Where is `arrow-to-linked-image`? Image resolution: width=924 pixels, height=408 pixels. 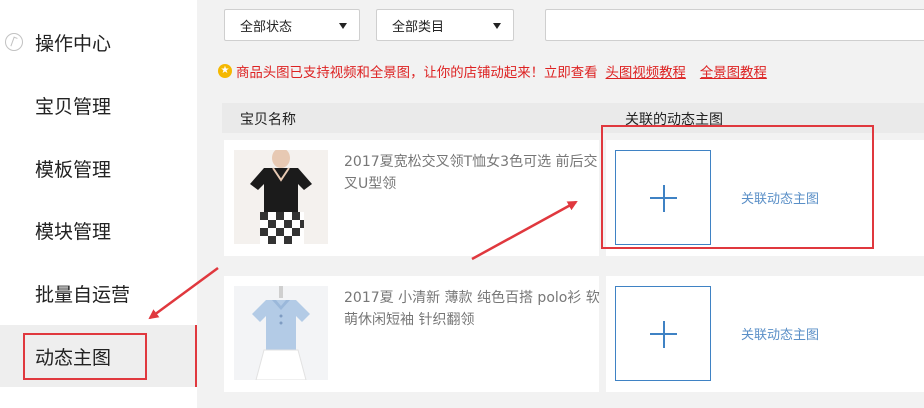 arrow-to-linked-image is located at coordinates (524, 230).